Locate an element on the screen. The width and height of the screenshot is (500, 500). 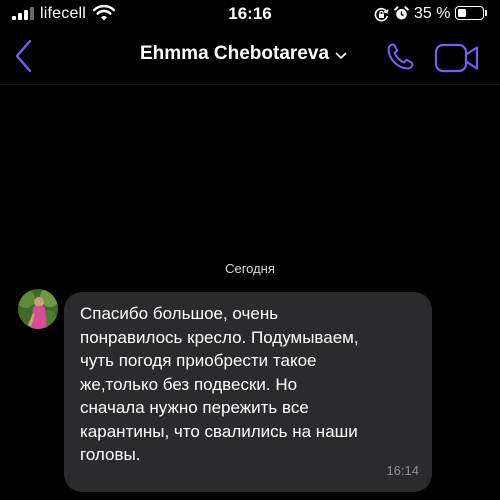
chat-header: Ehmma Chebotareva is located at coordinates (250, 58).